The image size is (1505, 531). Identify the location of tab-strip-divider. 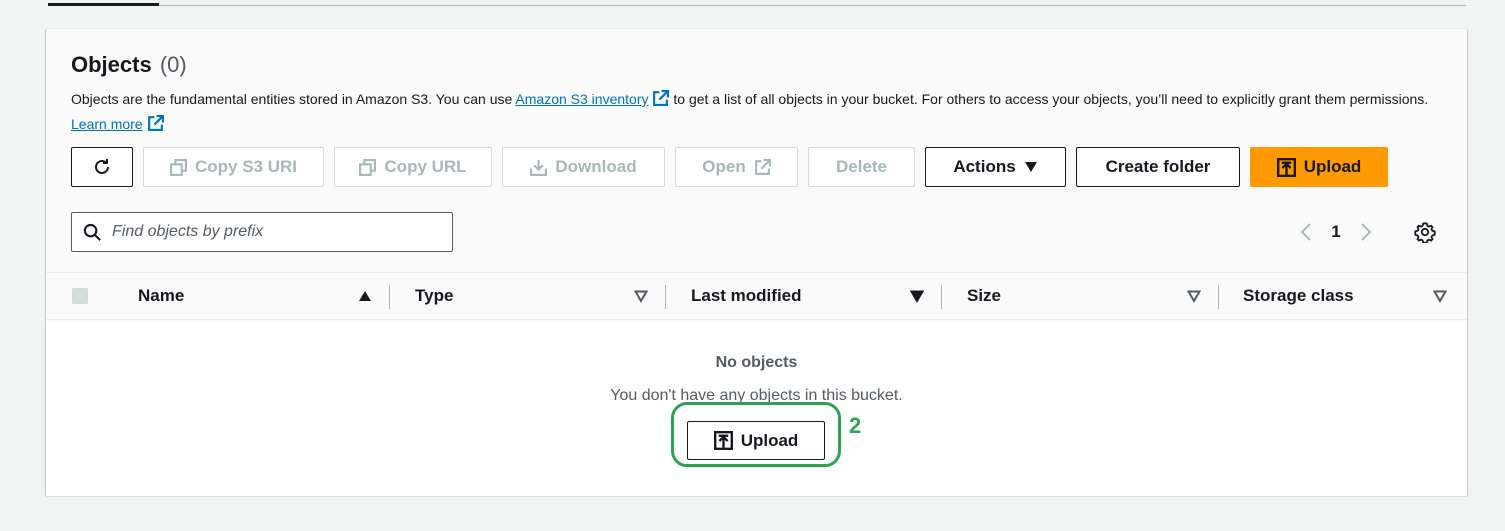
(757, 5).